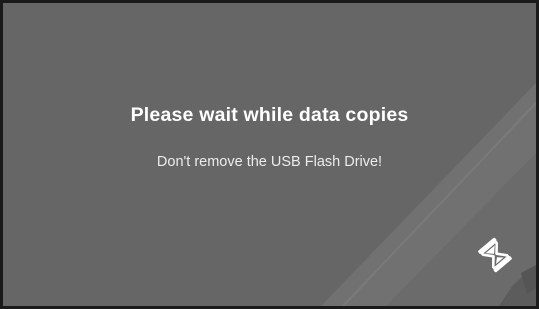 The width and height of the screenshot is (539, 309). What do you see at coordinates (269, 115) in the screenshot?
I see `dialog-title: Please wait while data copies` at bounding box center [269, 115].